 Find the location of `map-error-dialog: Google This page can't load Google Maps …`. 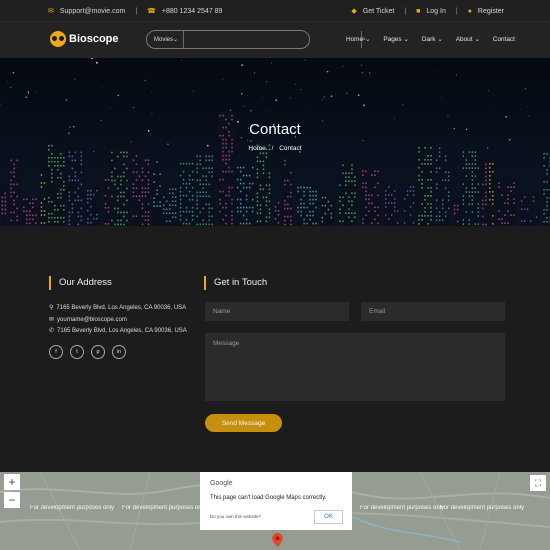

map-error-dialog: Google This page can't load Google Maps … is located at coordinates (276, 501).